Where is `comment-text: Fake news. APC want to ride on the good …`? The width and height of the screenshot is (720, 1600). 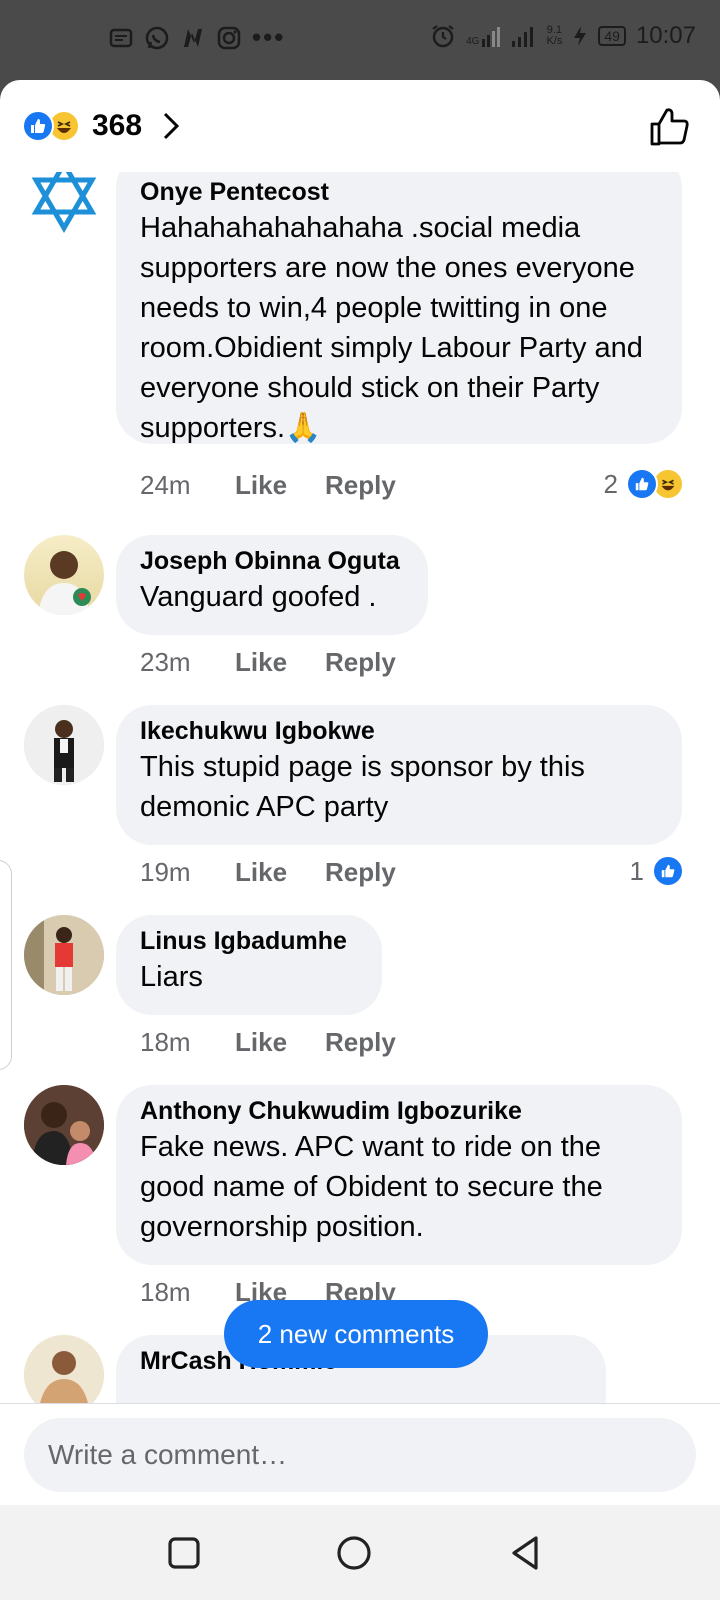
comment-text: Fake news. APC want to ride on the good … is located at coordinates (371, 1187).